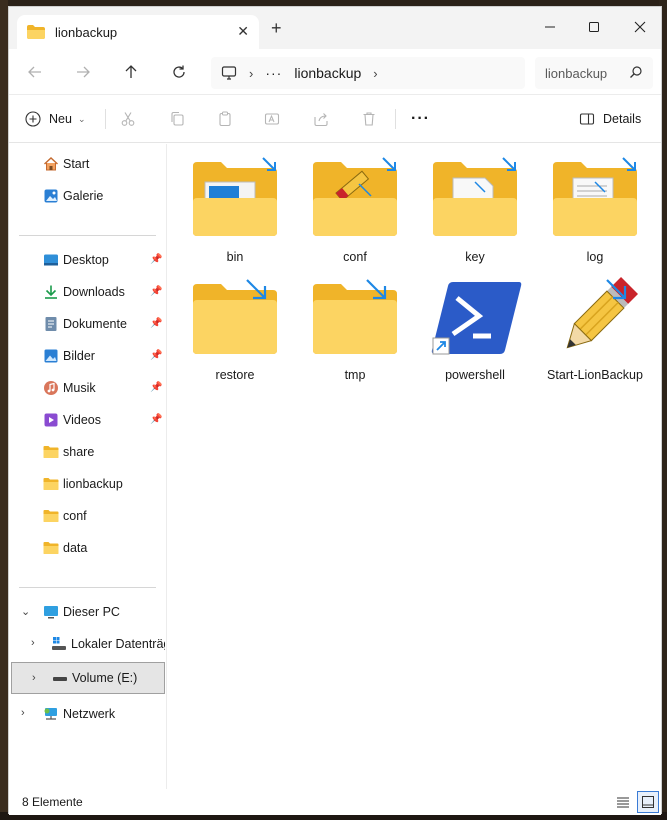 Image resolution: width=667 pixels, height=820 pixels. I want to click on maximize-icon, so click(594, 27).